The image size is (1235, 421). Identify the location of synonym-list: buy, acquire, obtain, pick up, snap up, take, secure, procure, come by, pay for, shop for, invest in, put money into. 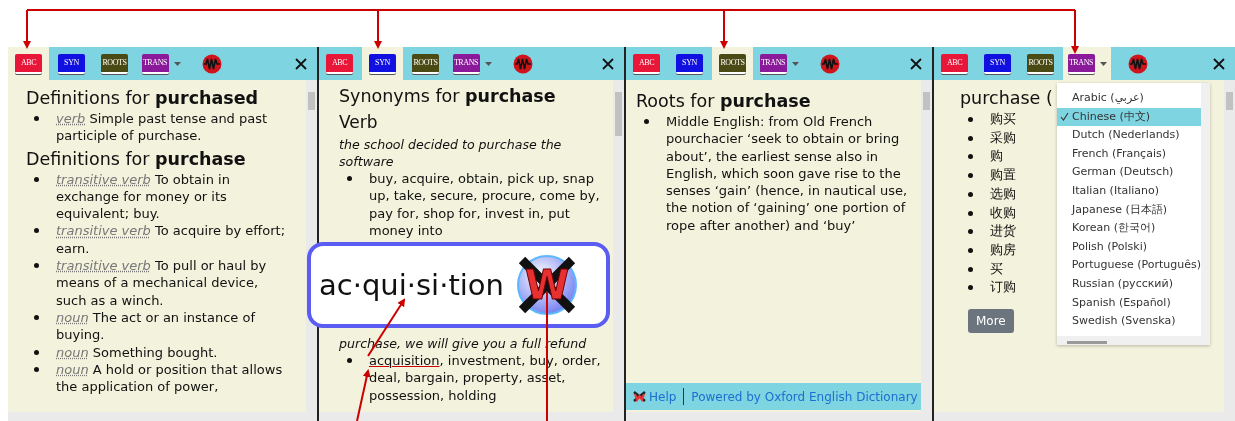
(489, 205).